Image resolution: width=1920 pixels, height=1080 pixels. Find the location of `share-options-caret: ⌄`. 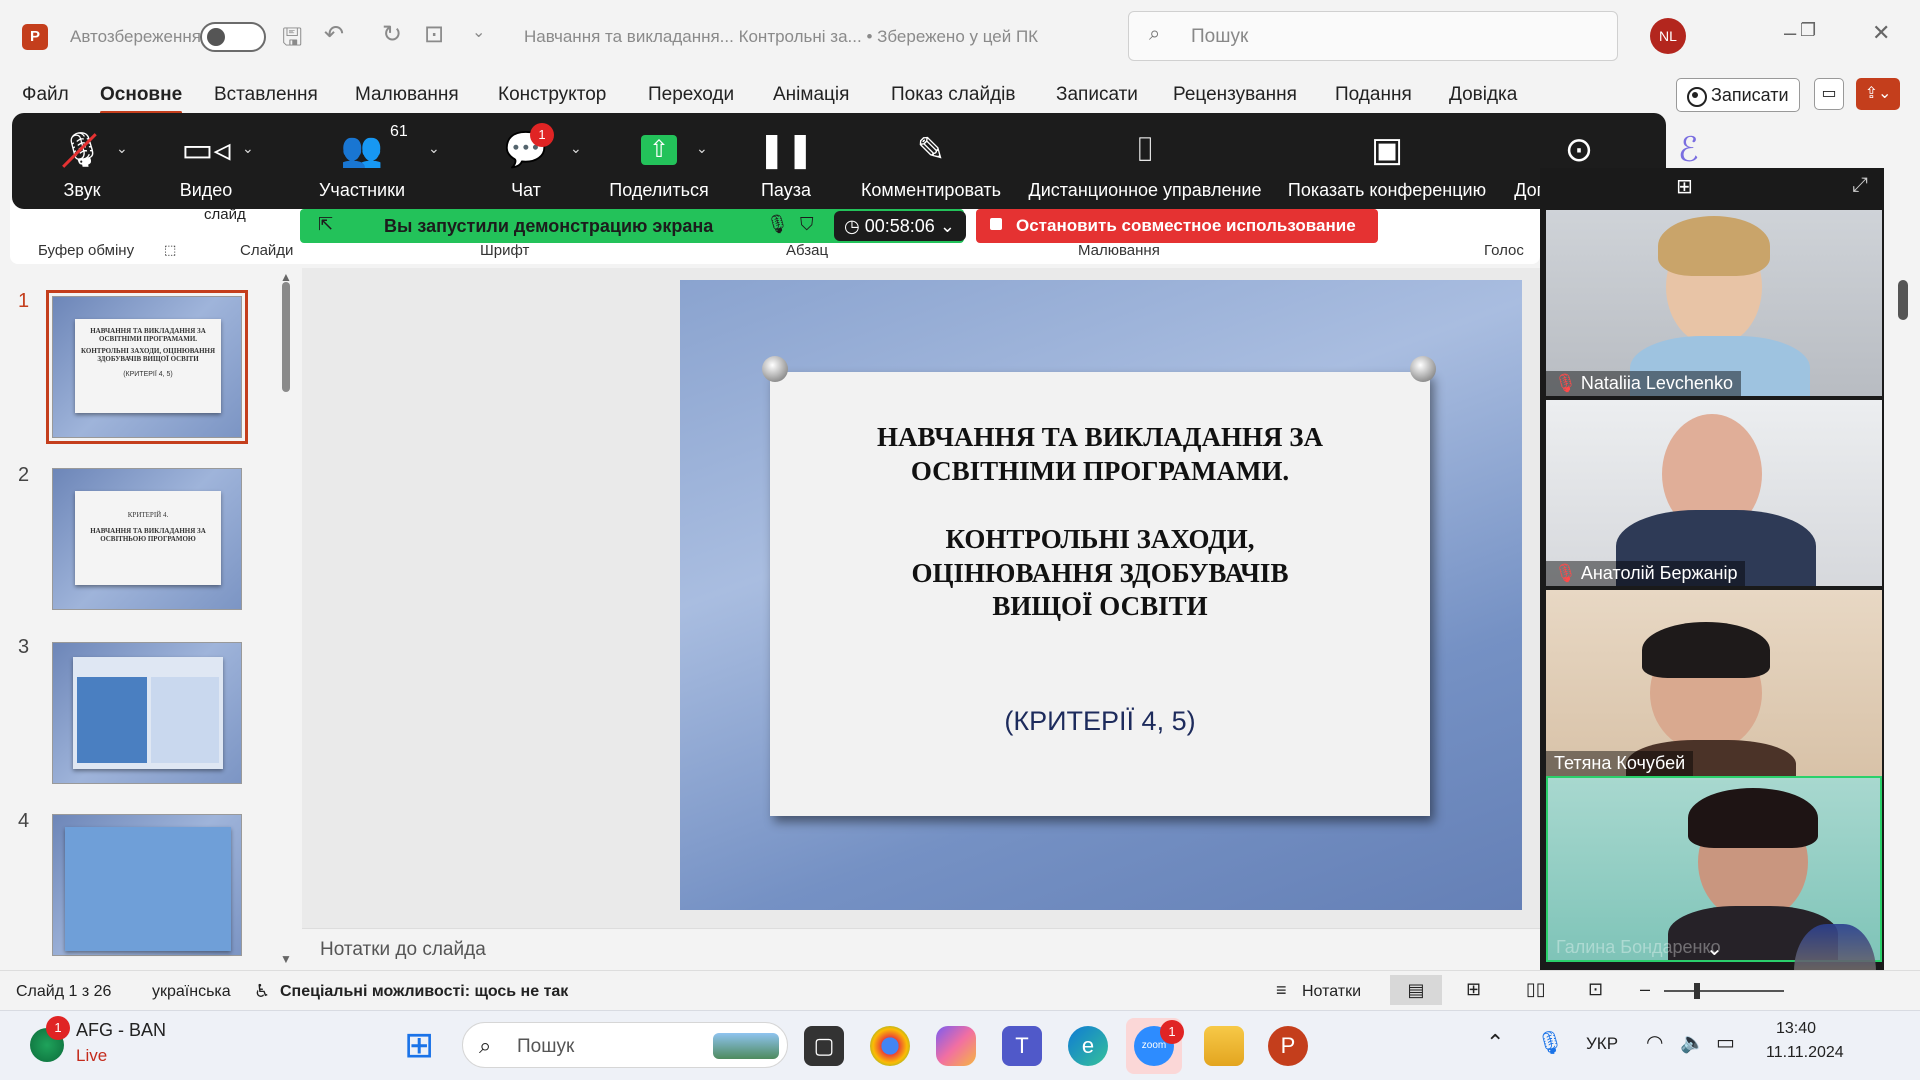

share-options-caret: ⌄ is located at coordinates (702, 148).